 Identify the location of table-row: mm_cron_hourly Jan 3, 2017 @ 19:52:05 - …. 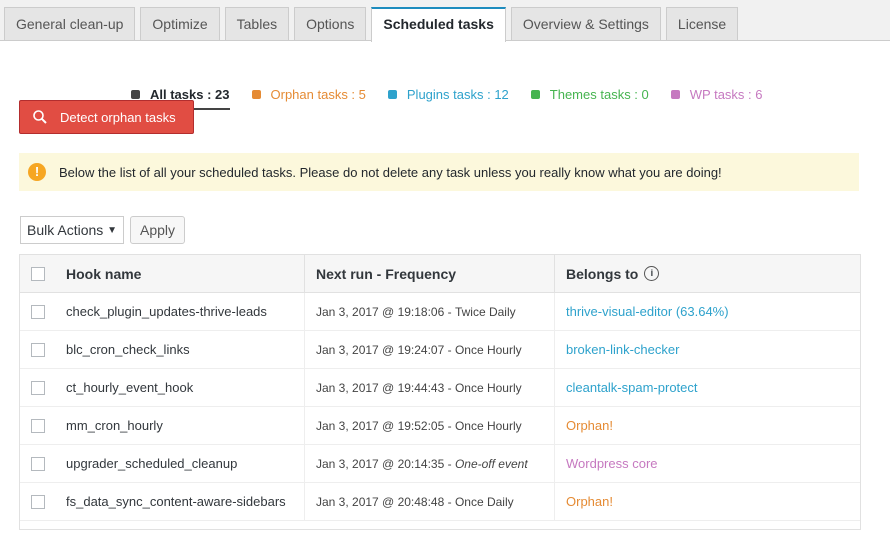
(440, 426).